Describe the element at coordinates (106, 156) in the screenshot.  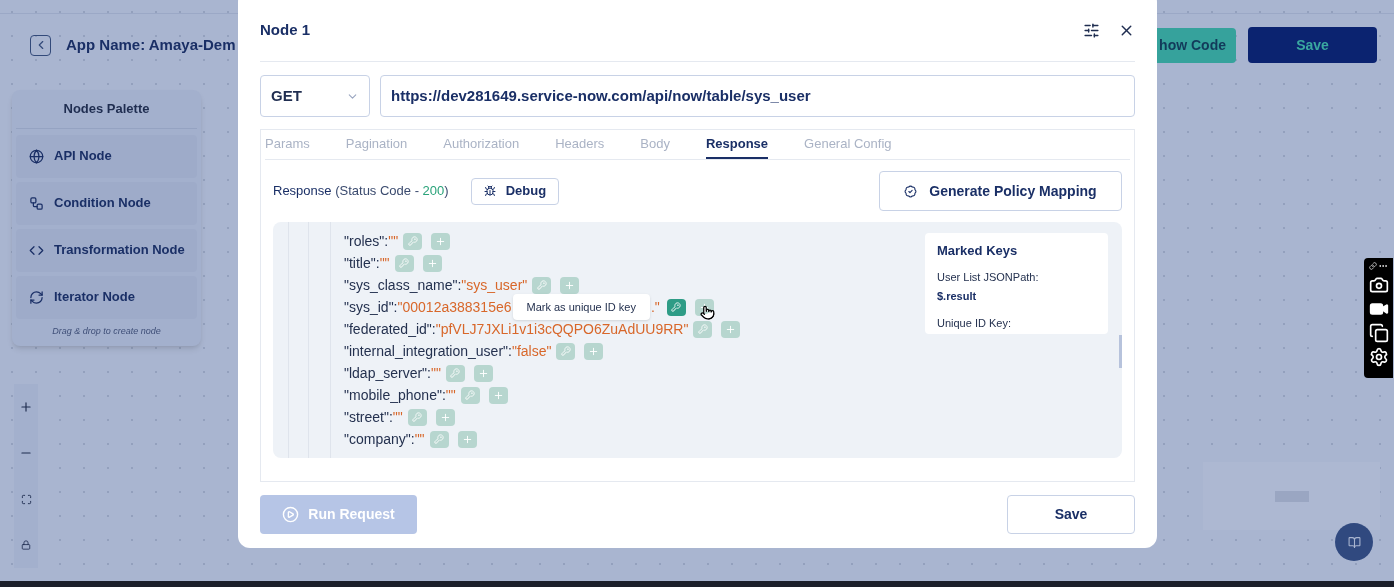
I see `palette-item: API Node` at that location.